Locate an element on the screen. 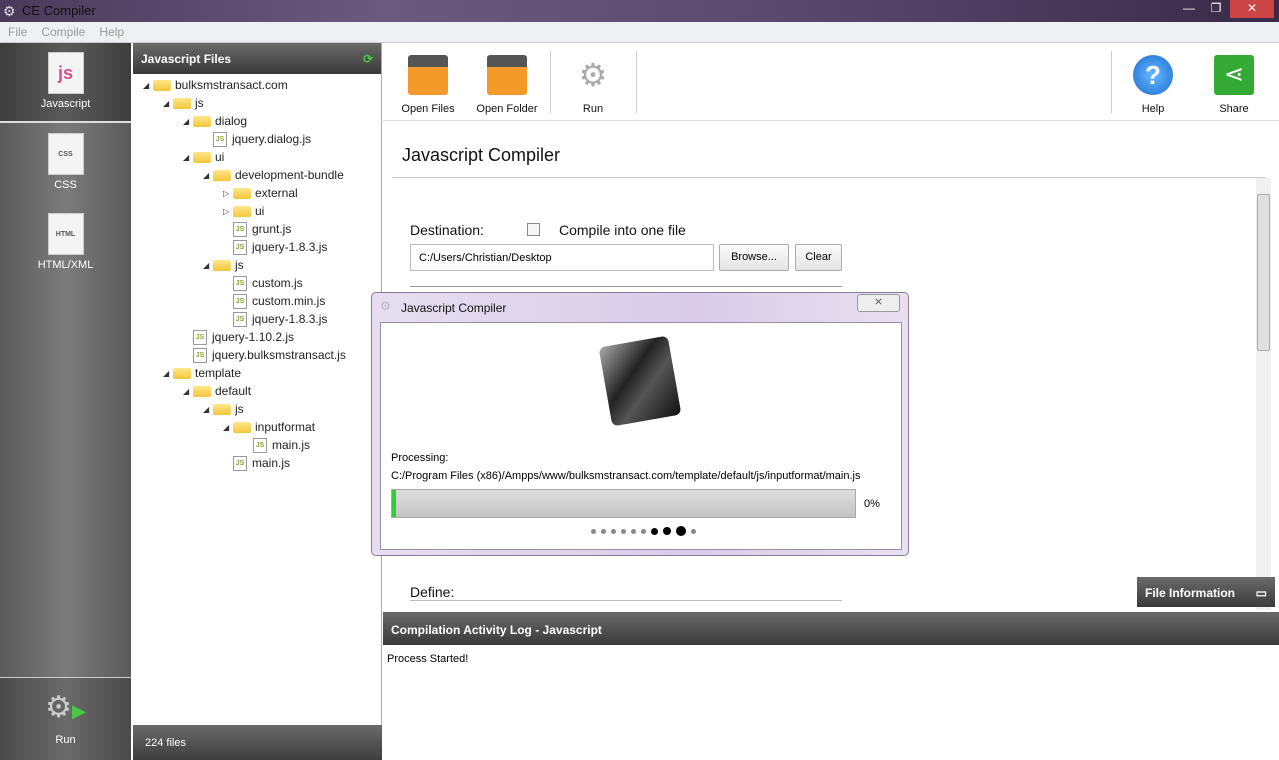  define-input is located at coordinates (626, 600).